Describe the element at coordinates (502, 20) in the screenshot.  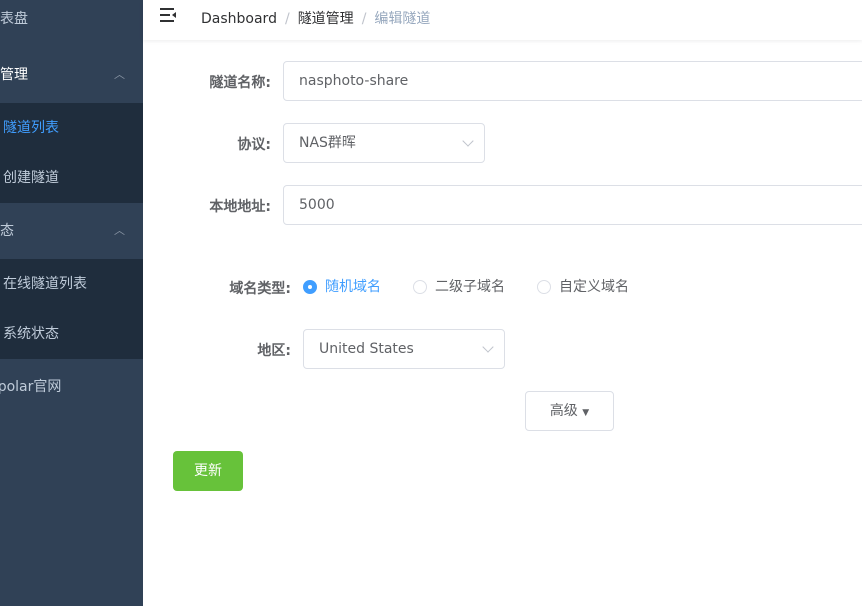
I see `header: Dashboard / 隧道管理 / 编辑隧道` at that location.